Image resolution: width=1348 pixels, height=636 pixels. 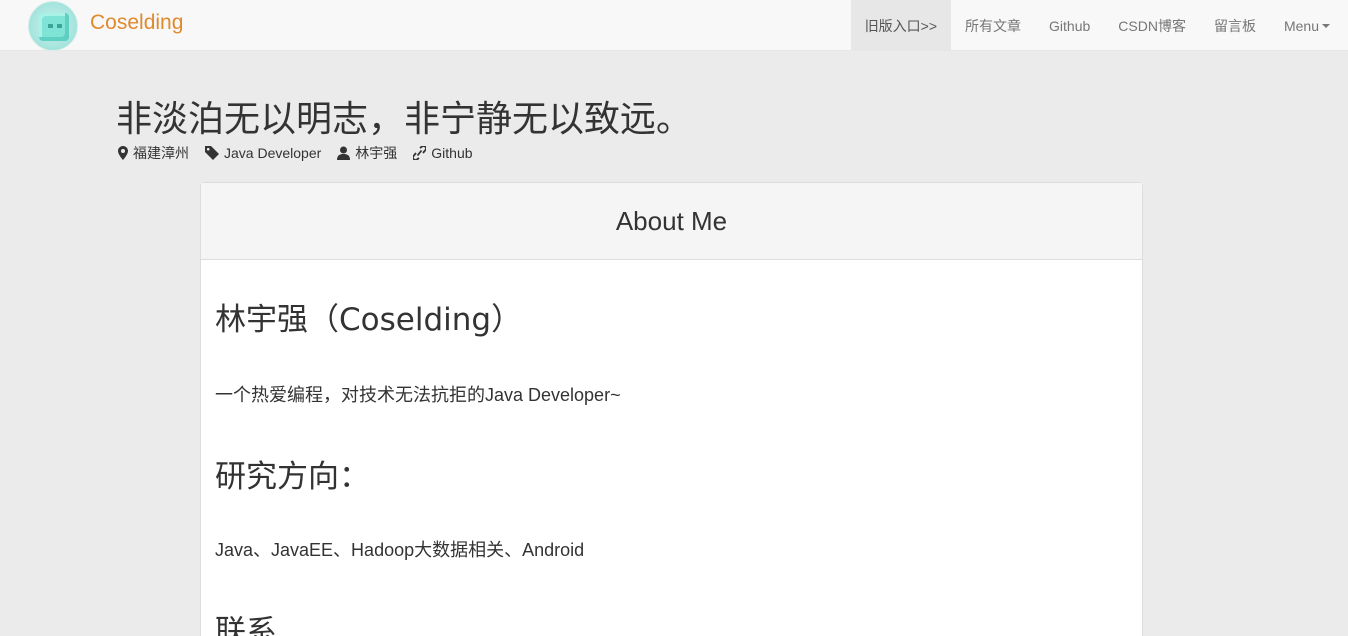 What do you see at coordinates (292, 477) in the screenshot?
I see `research-heading: 研究方向：` at bounding box center [292, 477].